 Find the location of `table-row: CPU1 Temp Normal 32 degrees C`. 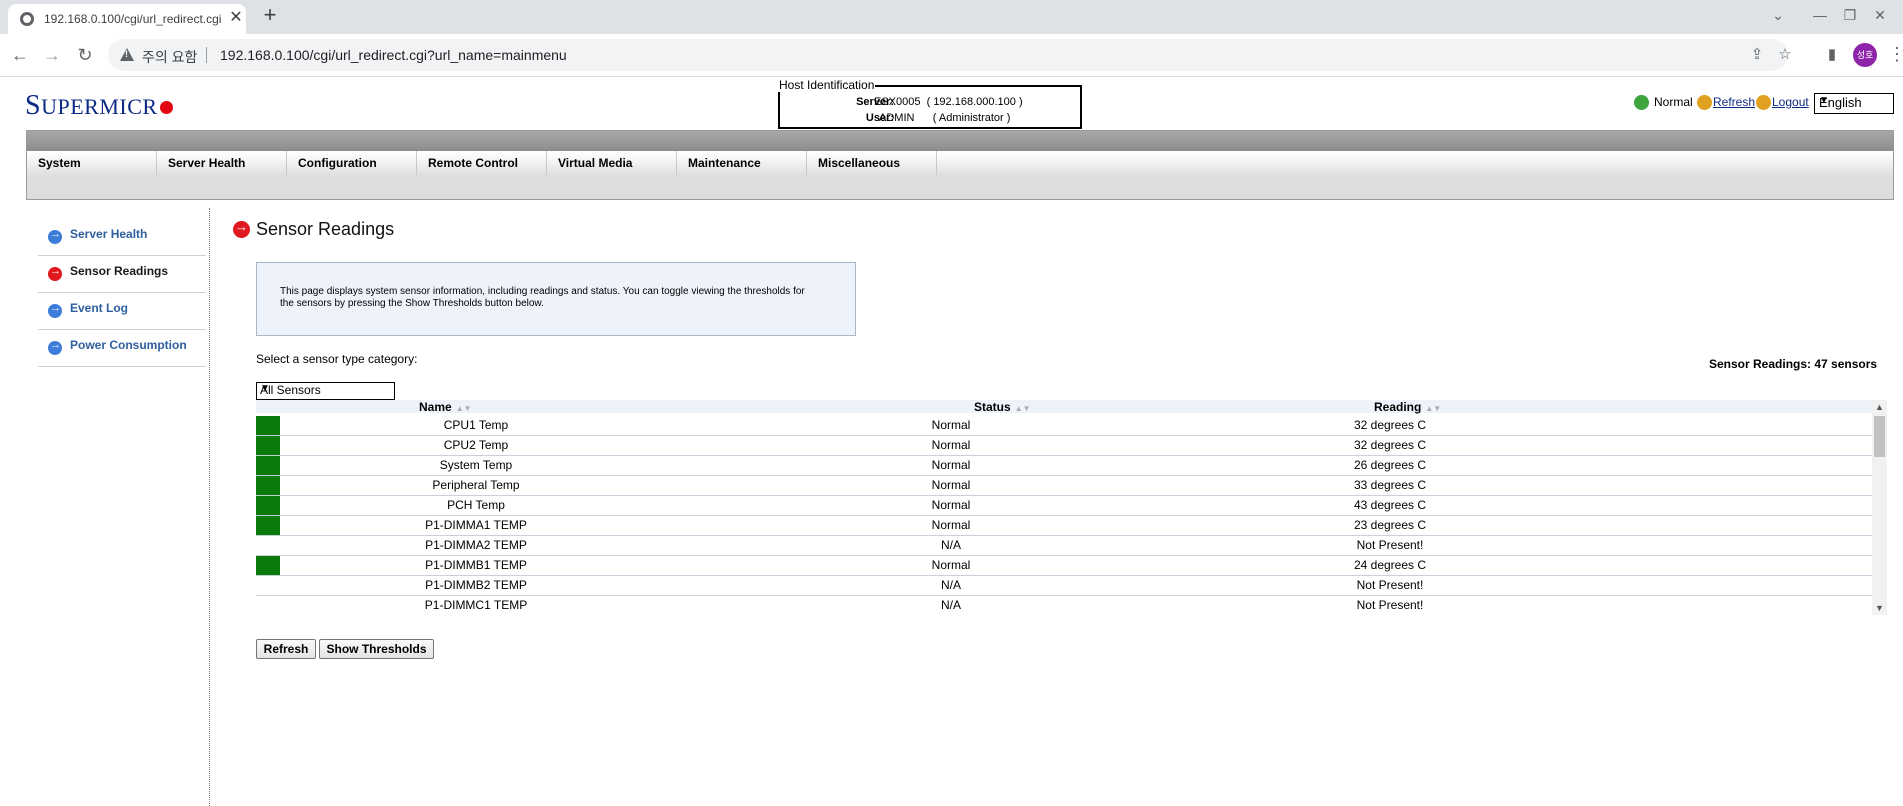

table-row: CPU1 Temp Normal 32 degrees C is located at coordinates (1064, 425).